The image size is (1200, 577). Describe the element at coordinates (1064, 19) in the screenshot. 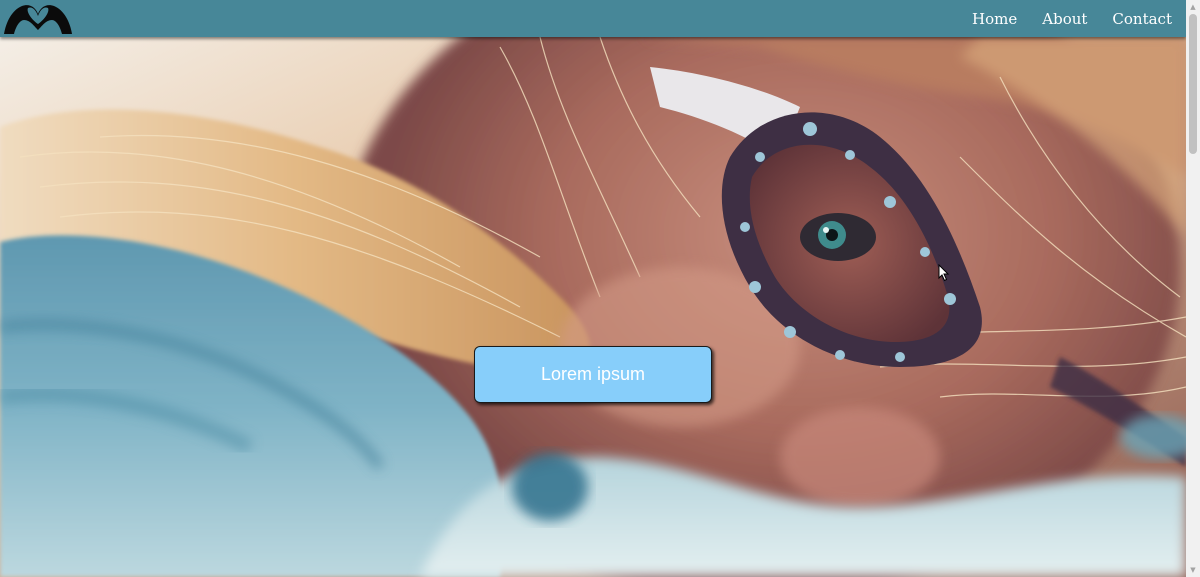

I see `nav-about-link: About` at that location.